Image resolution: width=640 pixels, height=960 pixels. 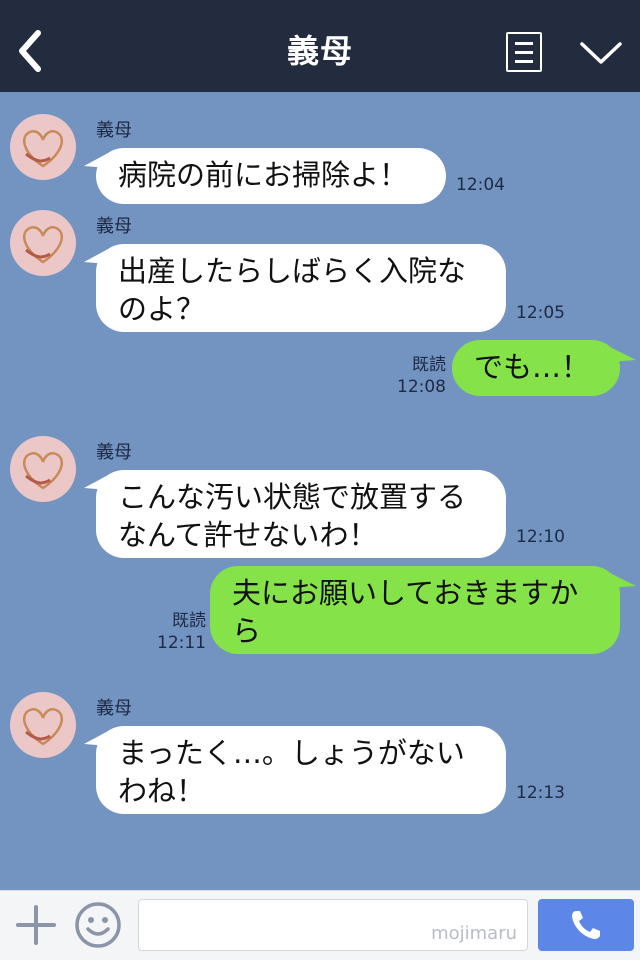 I want to click on message-line: こんな汚い状態で放置する, so click(x=292, y=497).